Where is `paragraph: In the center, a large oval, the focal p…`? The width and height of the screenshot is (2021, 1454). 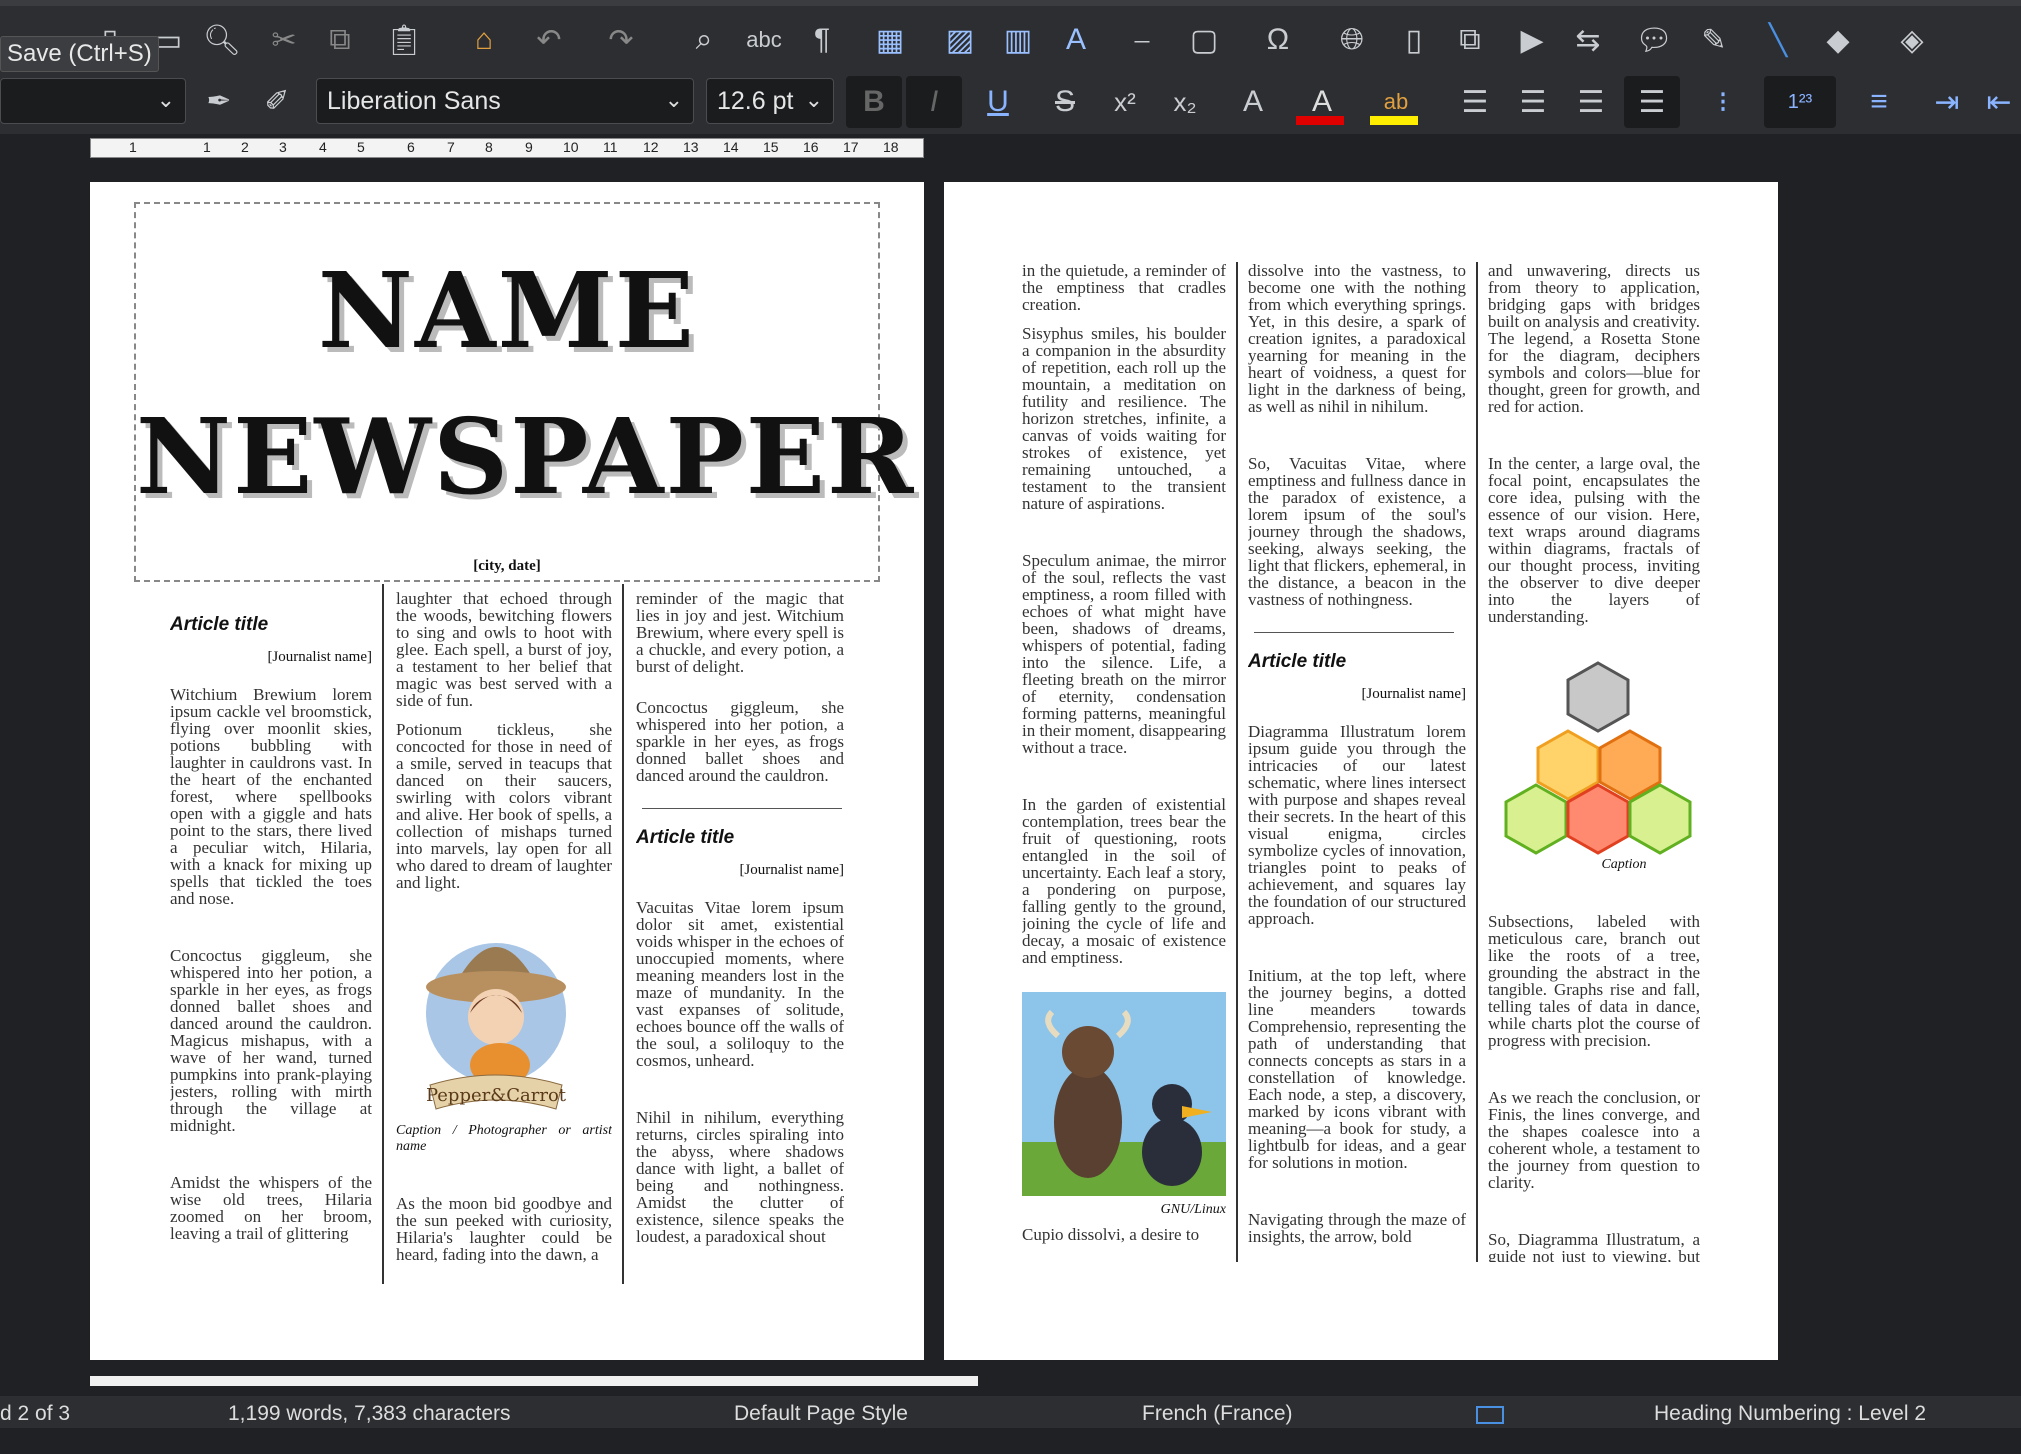
paragraph: In the center, a large oval, the focal p… is located at coordinates (1594, 540).